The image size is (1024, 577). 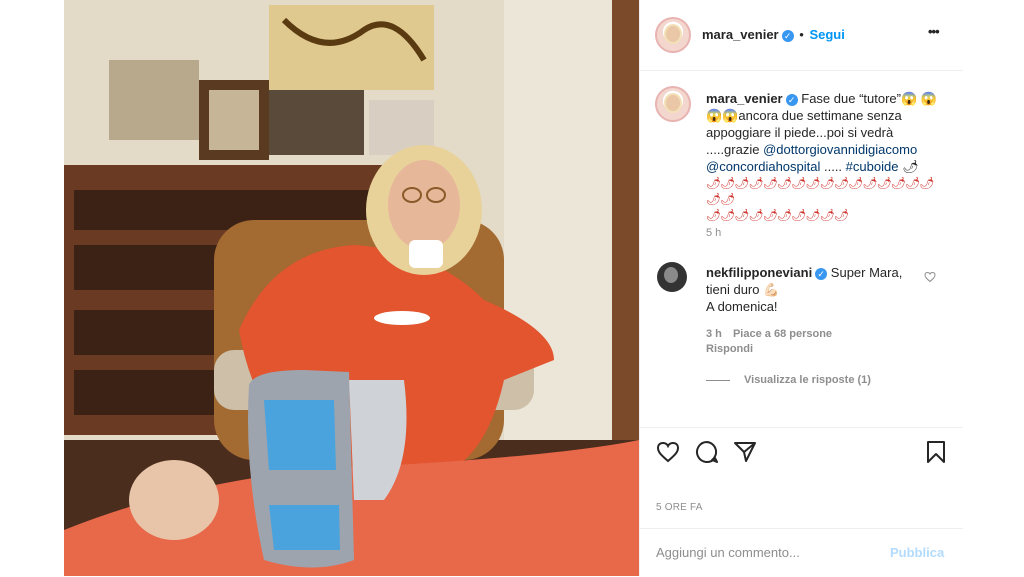 What do you see at coordinates (934, 31) in the screenshot?
I see `more-options-icon: •••` at bounding box center [934, 31].